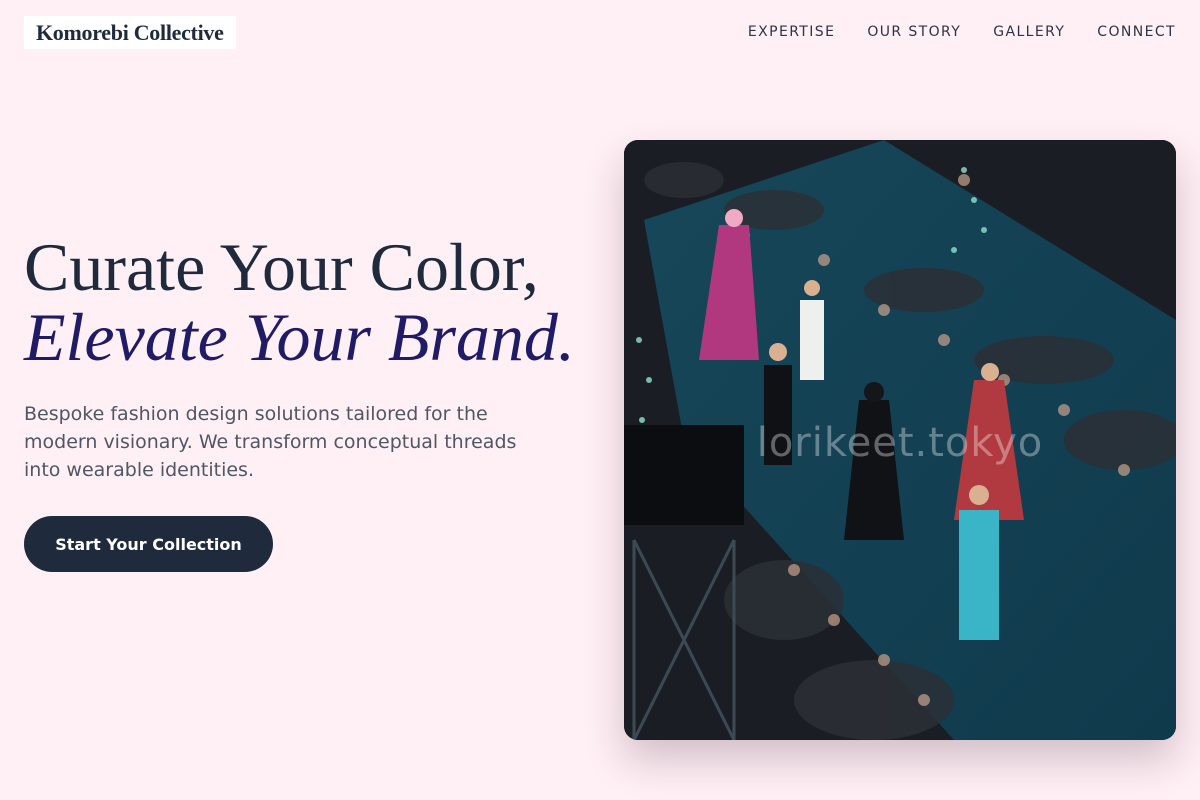 The height and width of the screenshot is (800, 1200). I want to click on main-nav: EXPERTISE OUR STORY GALLERY CONNECT, so click(962, 32).